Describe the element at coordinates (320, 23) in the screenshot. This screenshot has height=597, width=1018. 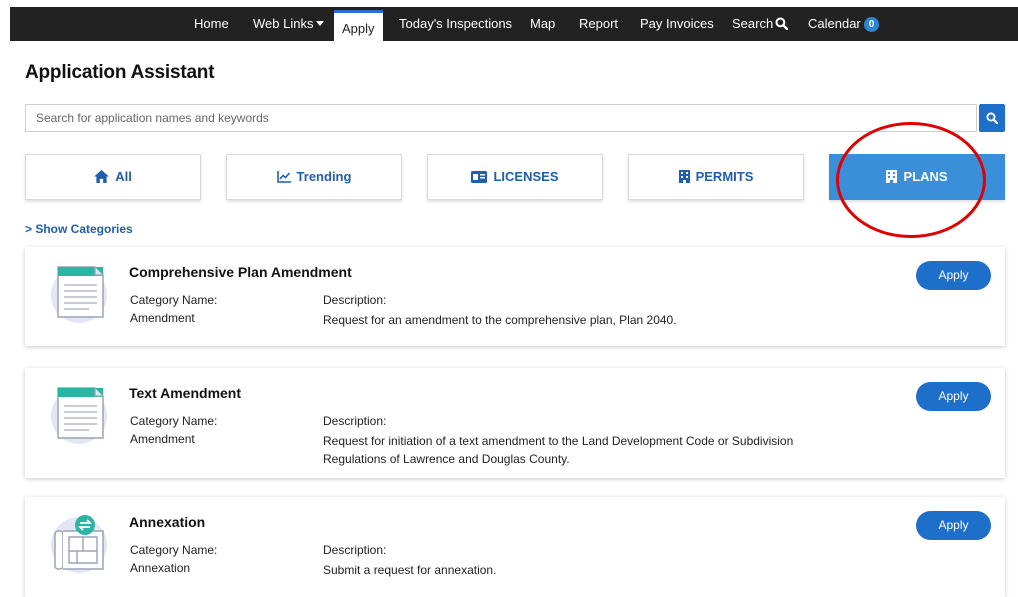
I see `caret-down-icon` at that location.